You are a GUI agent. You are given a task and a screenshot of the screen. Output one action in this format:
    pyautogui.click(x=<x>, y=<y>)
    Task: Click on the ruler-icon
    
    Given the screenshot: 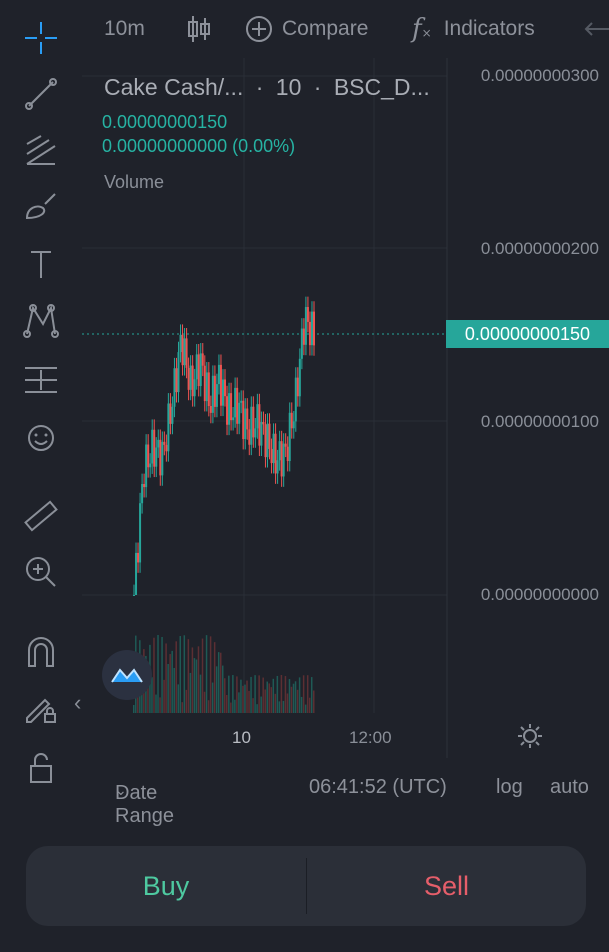 What is the action you would take?
    pyautogui.click(x=41, y=516)
    